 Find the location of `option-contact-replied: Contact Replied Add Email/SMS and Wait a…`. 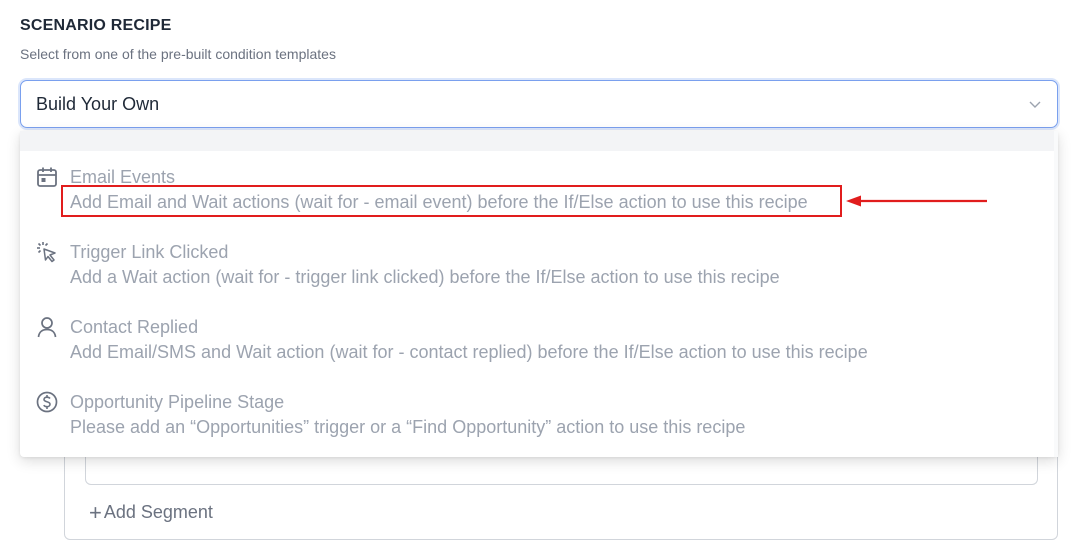

option-contact-replied: Contact Replied Add Email/SMS and Wait a… is located at coordinates (537, 350).